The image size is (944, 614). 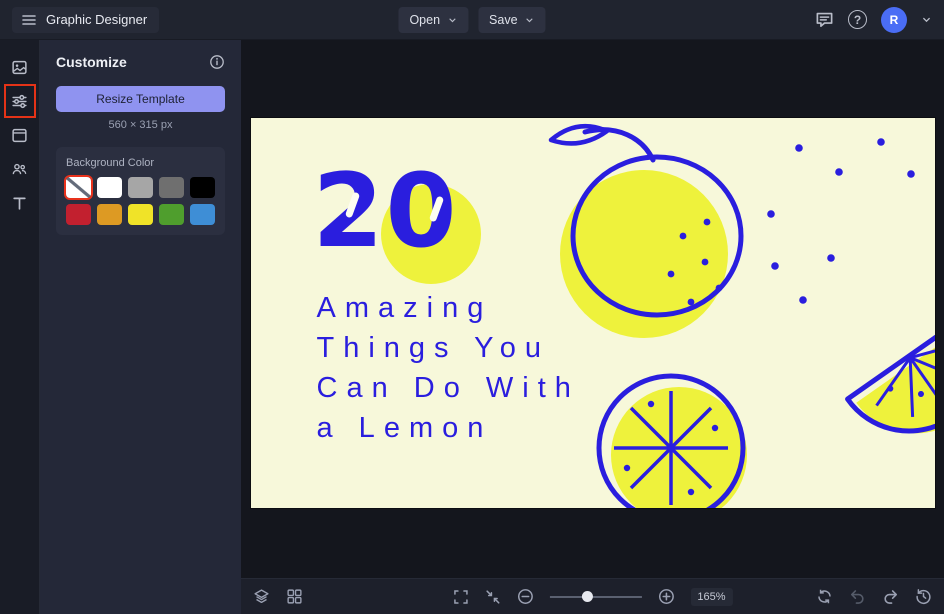 I want to click on swatch-yellow, so click(x=140, y=214).